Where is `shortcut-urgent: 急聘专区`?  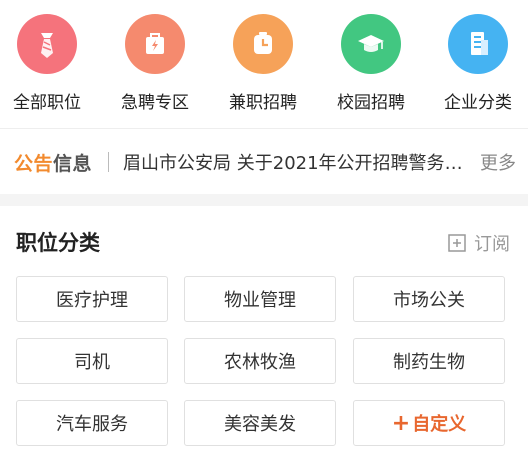 shortcut-urgent: 急聘专区 is located at coordinates (155, 63).